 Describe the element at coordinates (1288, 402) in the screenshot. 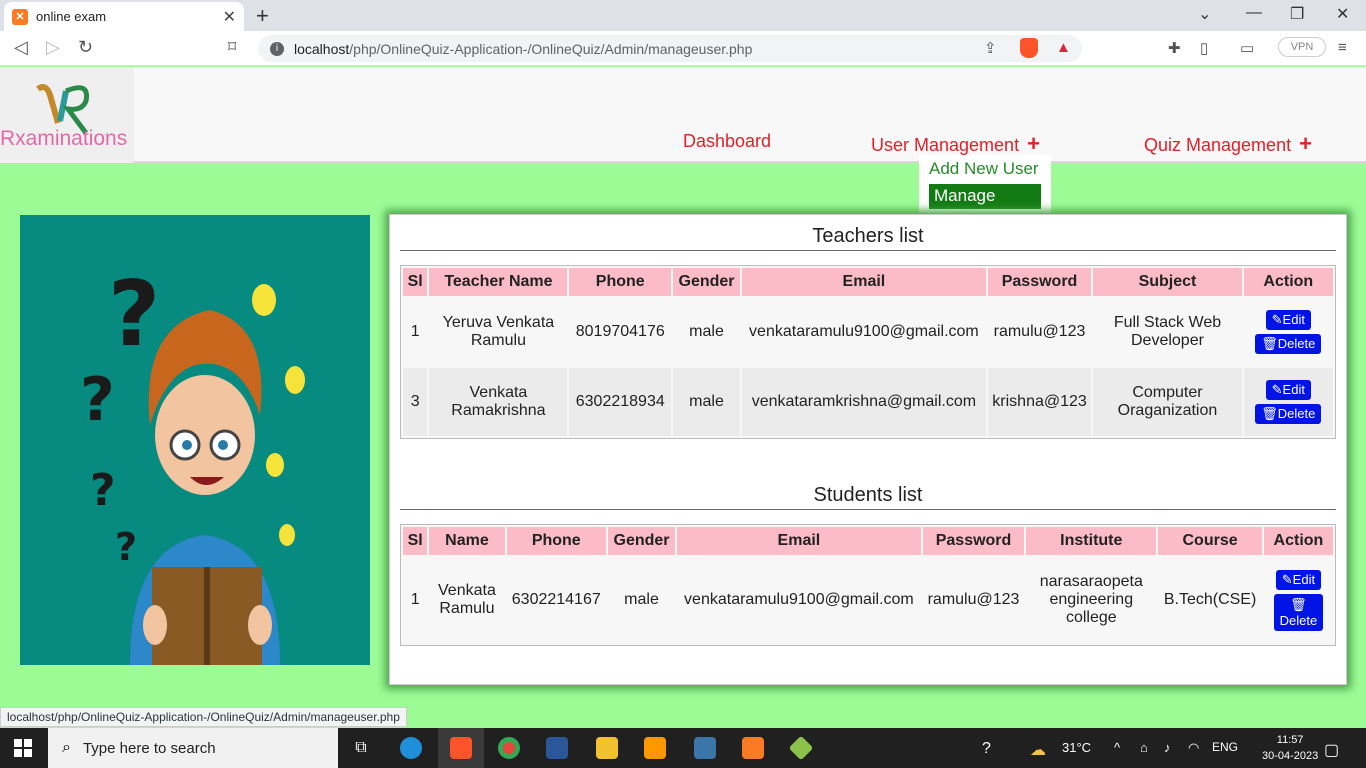

I see `cell-action: ✎Edit 🗑Delete` at that location.